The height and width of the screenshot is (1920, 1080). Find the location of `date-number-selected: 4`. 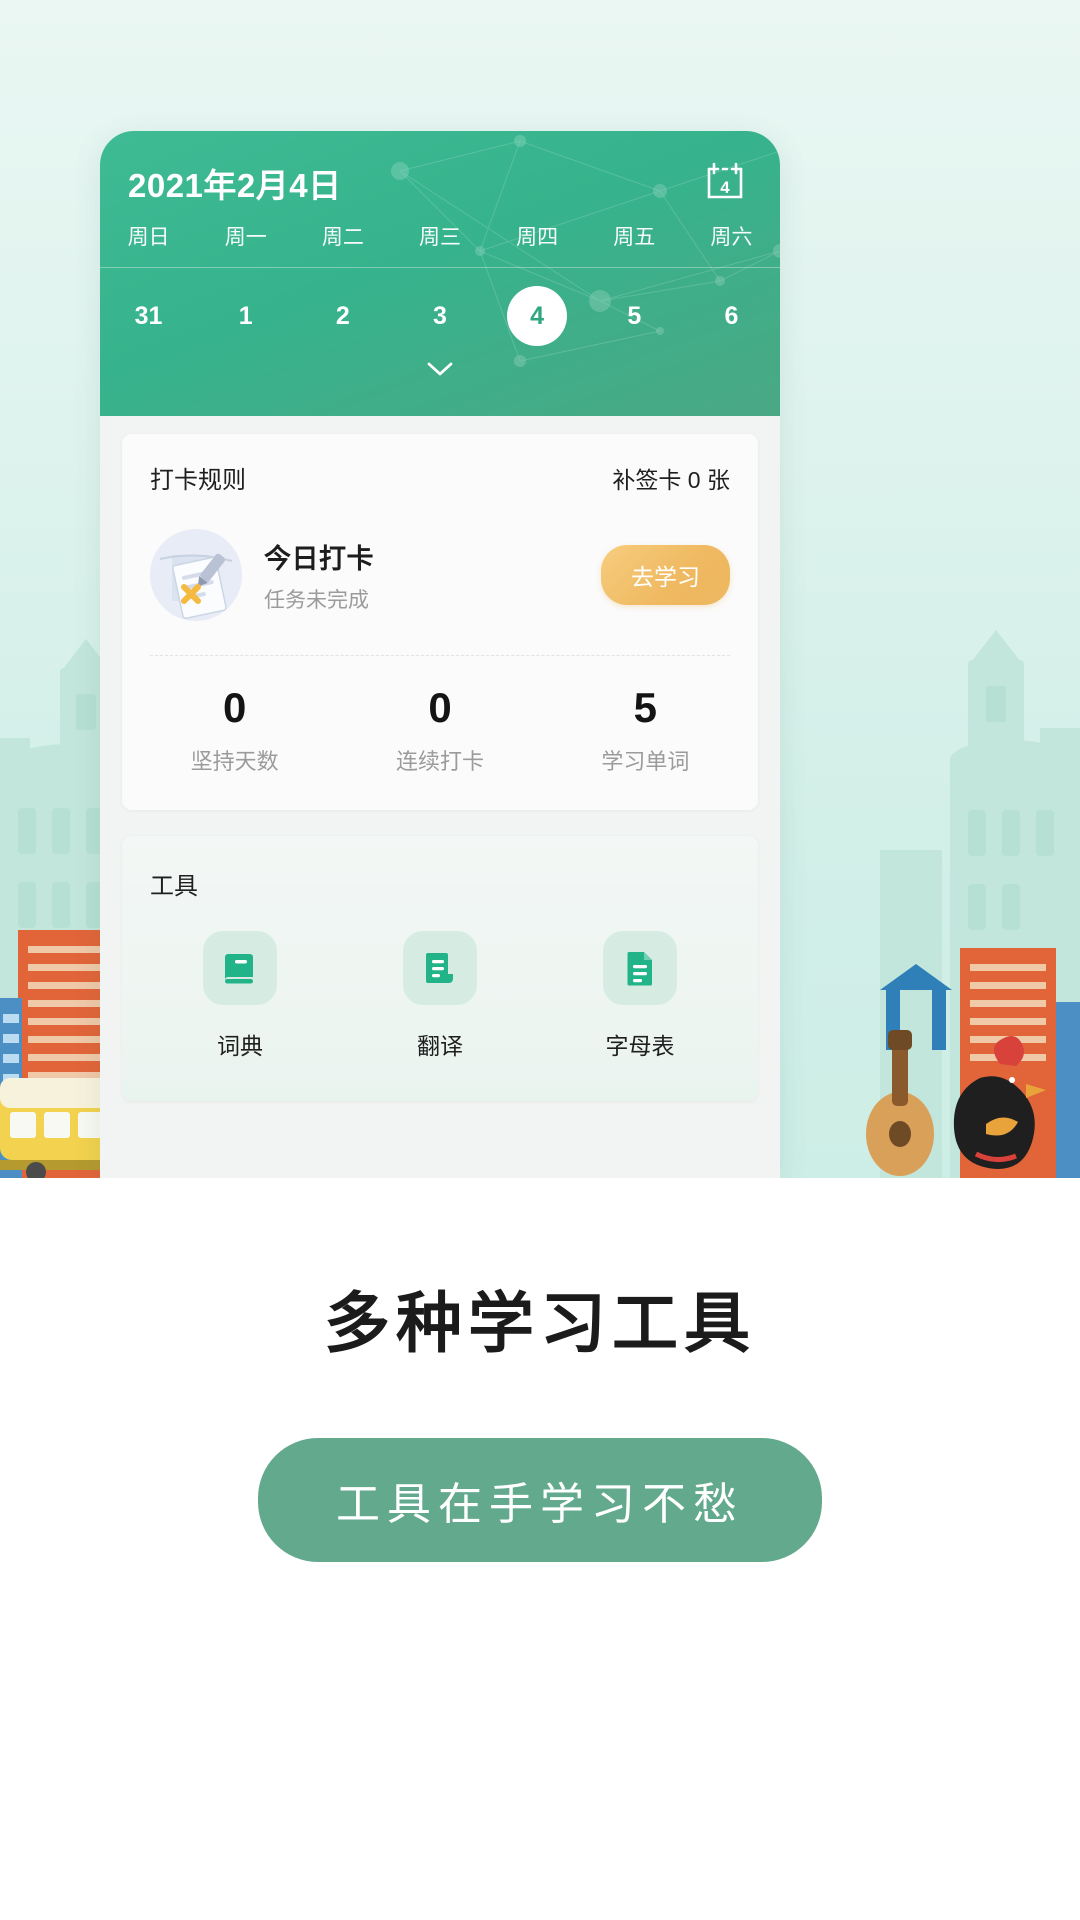

date-number-selected: 4 is located at coordinates (537, 316).